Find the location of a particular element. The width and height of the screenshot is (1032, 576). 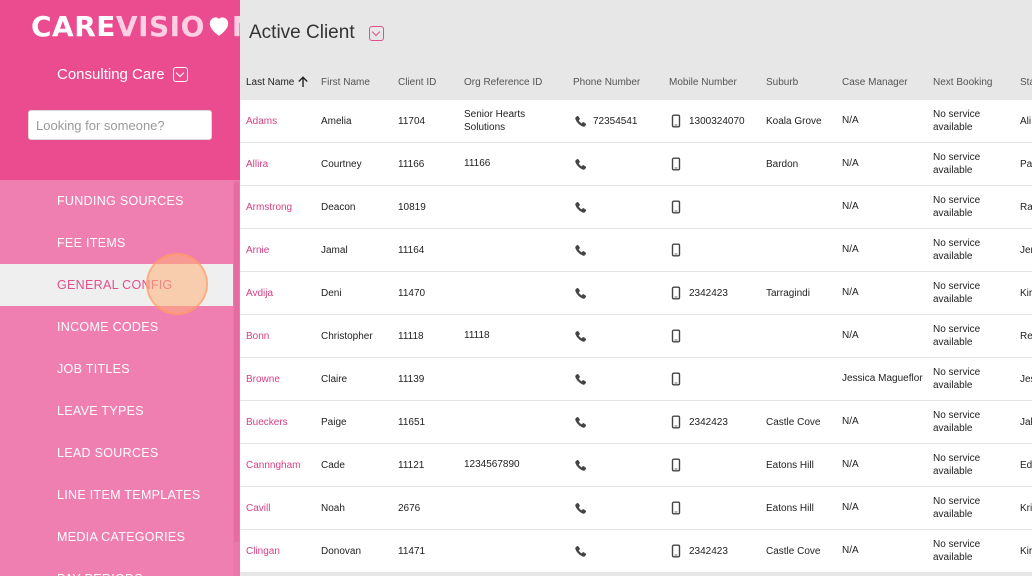

cell-last-name-link: Cavill is located at coordinates (281, 508).